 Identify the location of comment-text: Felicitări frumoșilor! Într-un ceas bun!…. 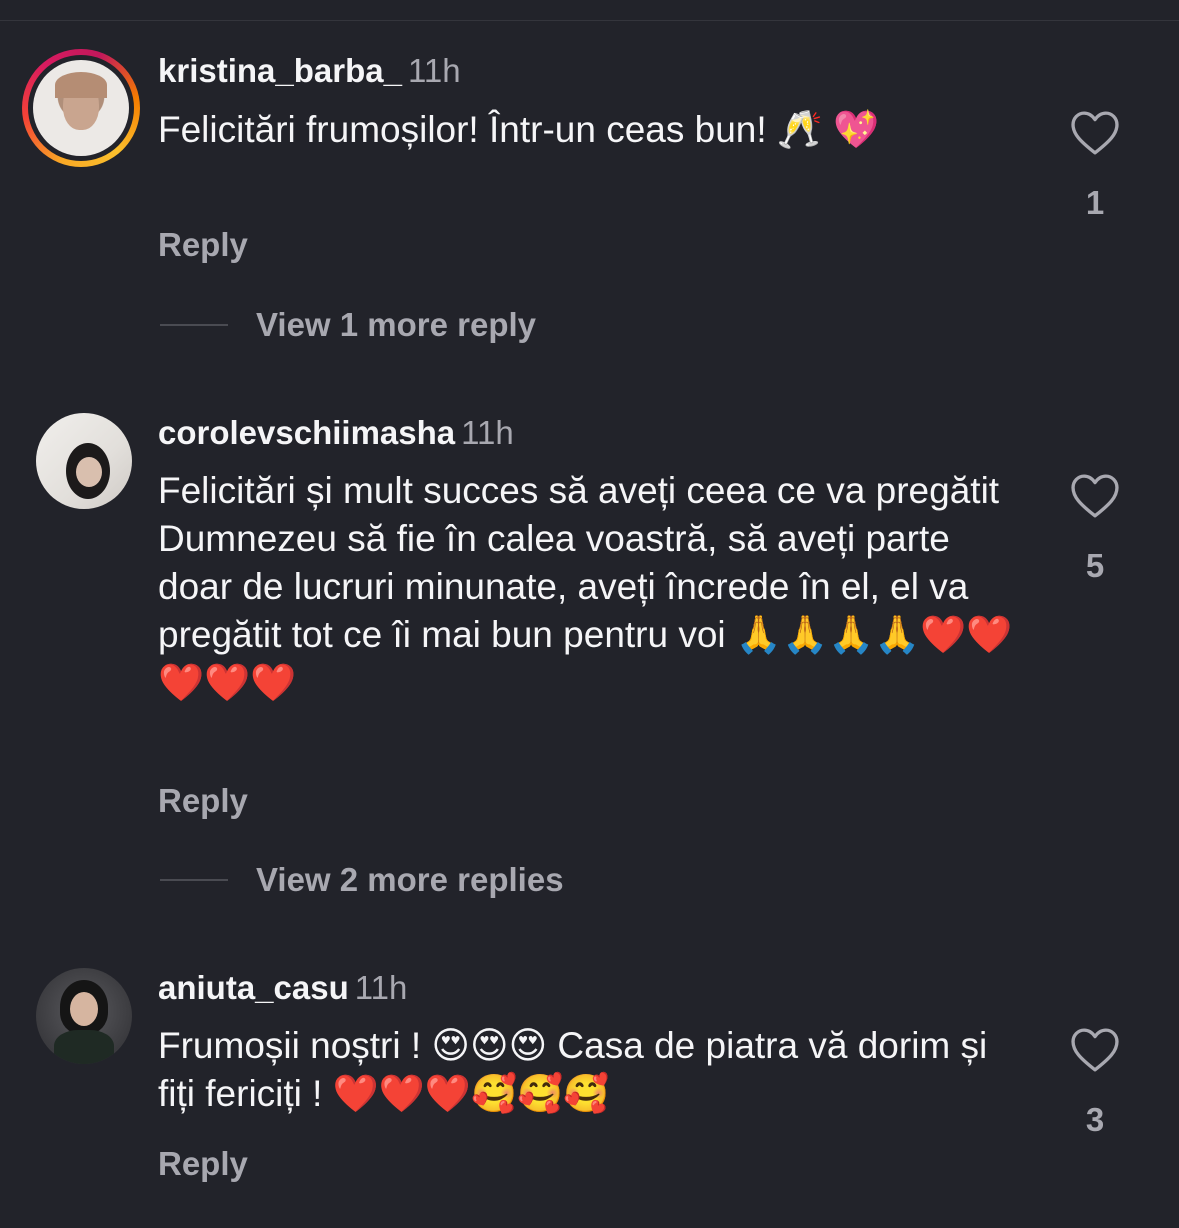
(519, 129).